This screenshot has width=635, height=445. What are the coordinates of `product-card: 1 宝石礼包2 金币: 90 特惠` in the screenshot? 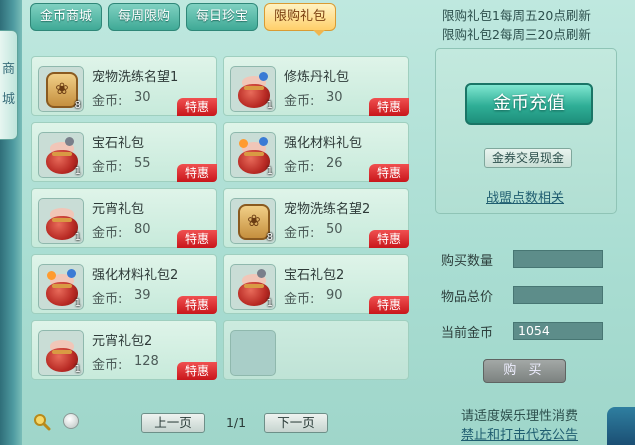 It's located at (316, 284).